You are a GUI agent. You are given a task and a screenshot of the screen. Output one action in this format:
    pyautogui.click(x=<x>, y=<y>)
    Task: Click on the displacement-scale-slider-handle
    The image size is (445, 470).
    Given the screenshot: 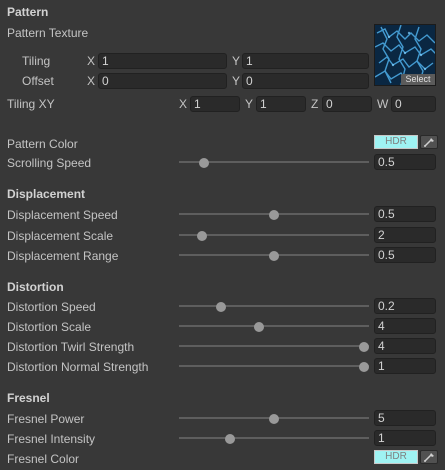 What is the action you would take?
    pyautogui.click(x=201, y=236)
    